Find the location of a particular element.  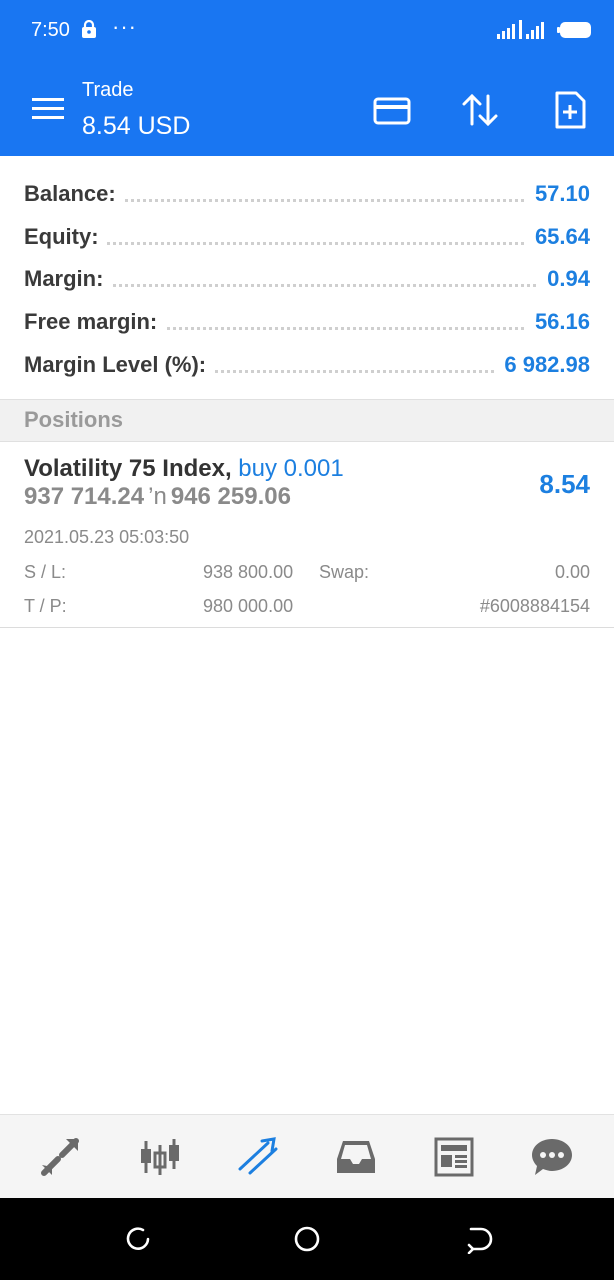

positions-title: Positions is located at coordinates (74, 419).